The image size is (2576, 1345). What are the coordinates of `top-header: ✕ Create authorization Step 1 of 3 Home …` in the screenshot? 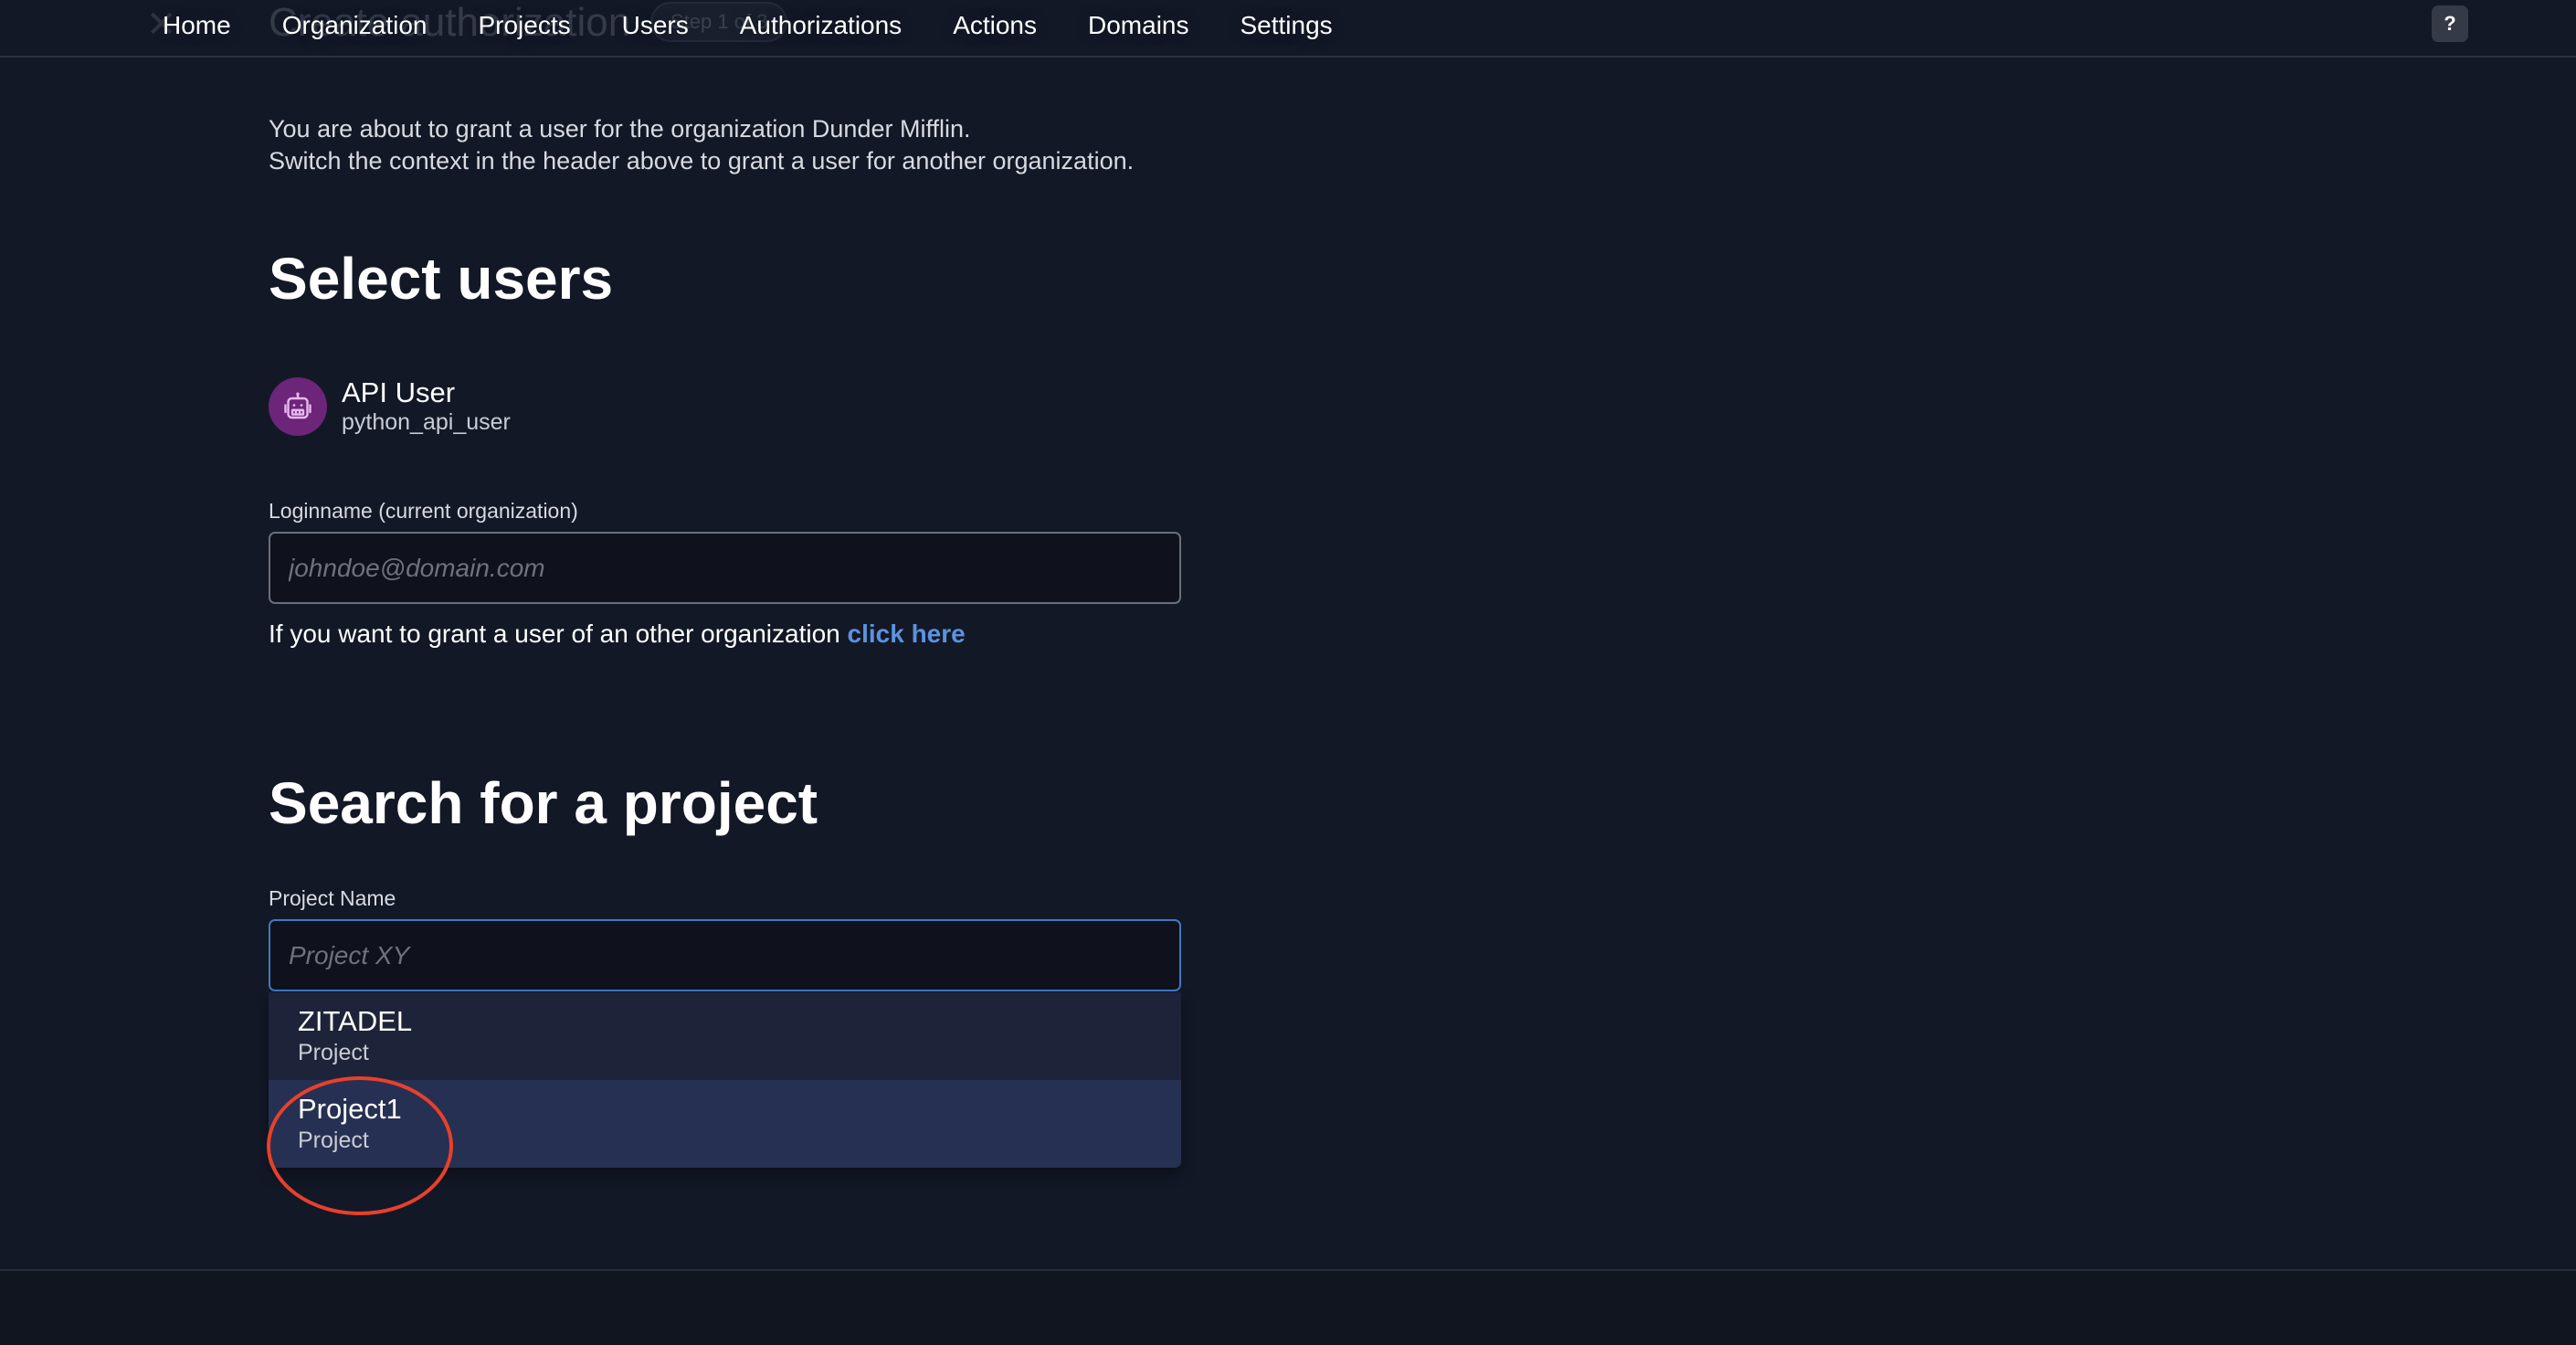 It's located at (1288, 29).